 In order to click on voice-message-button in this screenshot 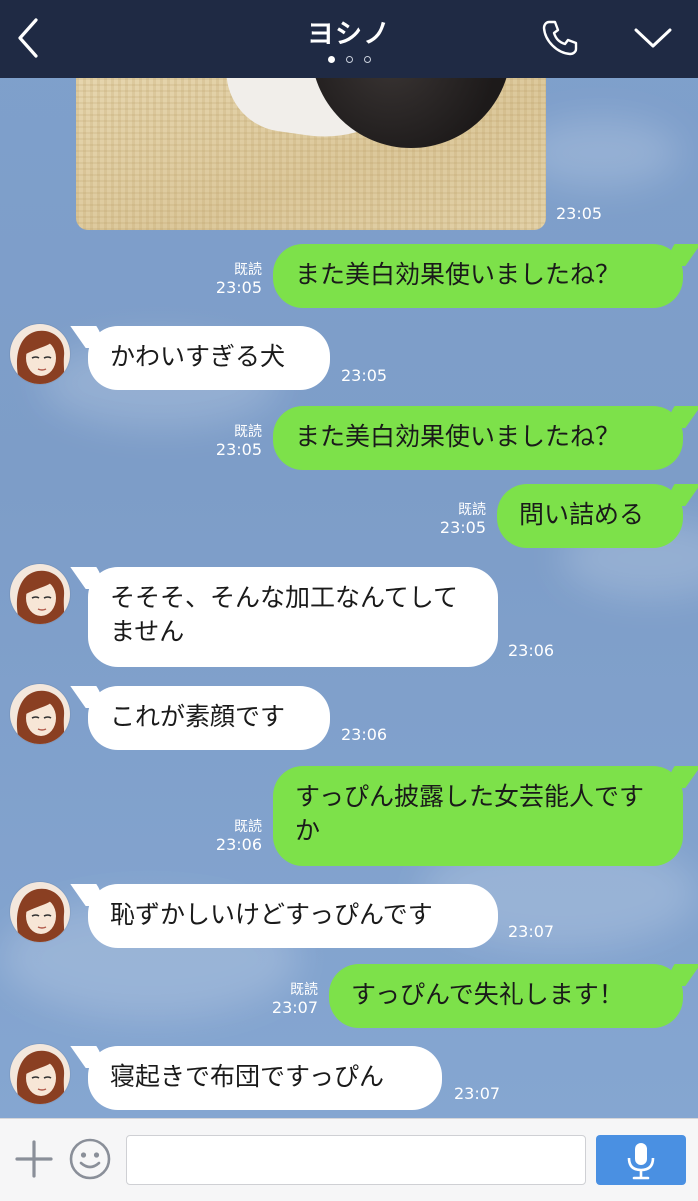, I will do `click(641, 1160)`.